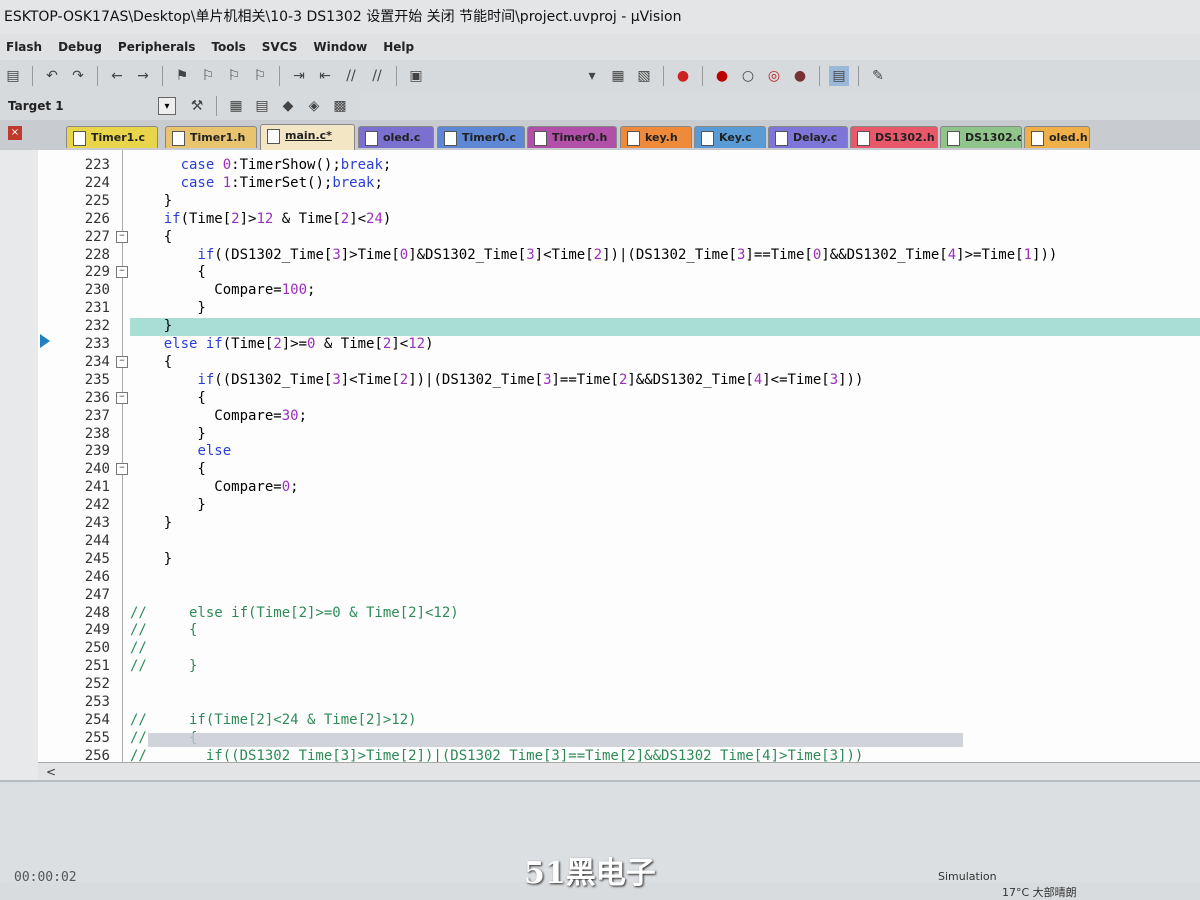 The width and height of the screenshot is (1200, 900). I want to click on nav-back-icon: ←, so click(117, 76).